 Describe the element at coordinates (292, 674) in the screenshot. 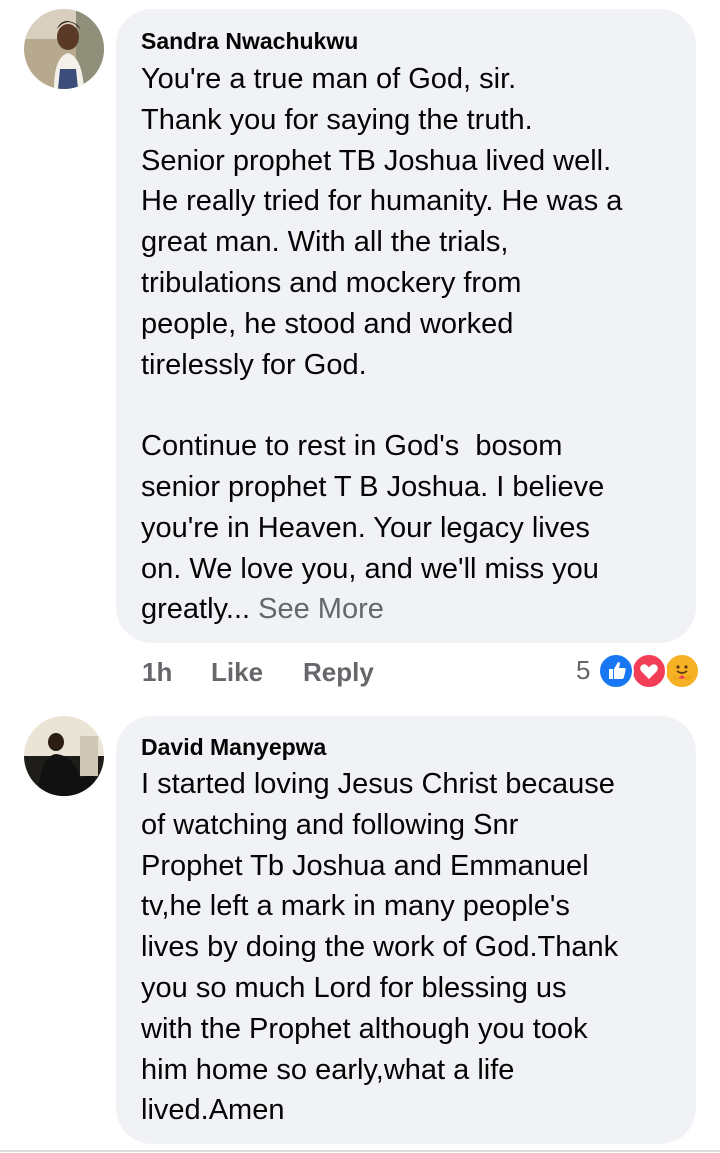

I see `comment-actions: 1h Like Reply` at that location.